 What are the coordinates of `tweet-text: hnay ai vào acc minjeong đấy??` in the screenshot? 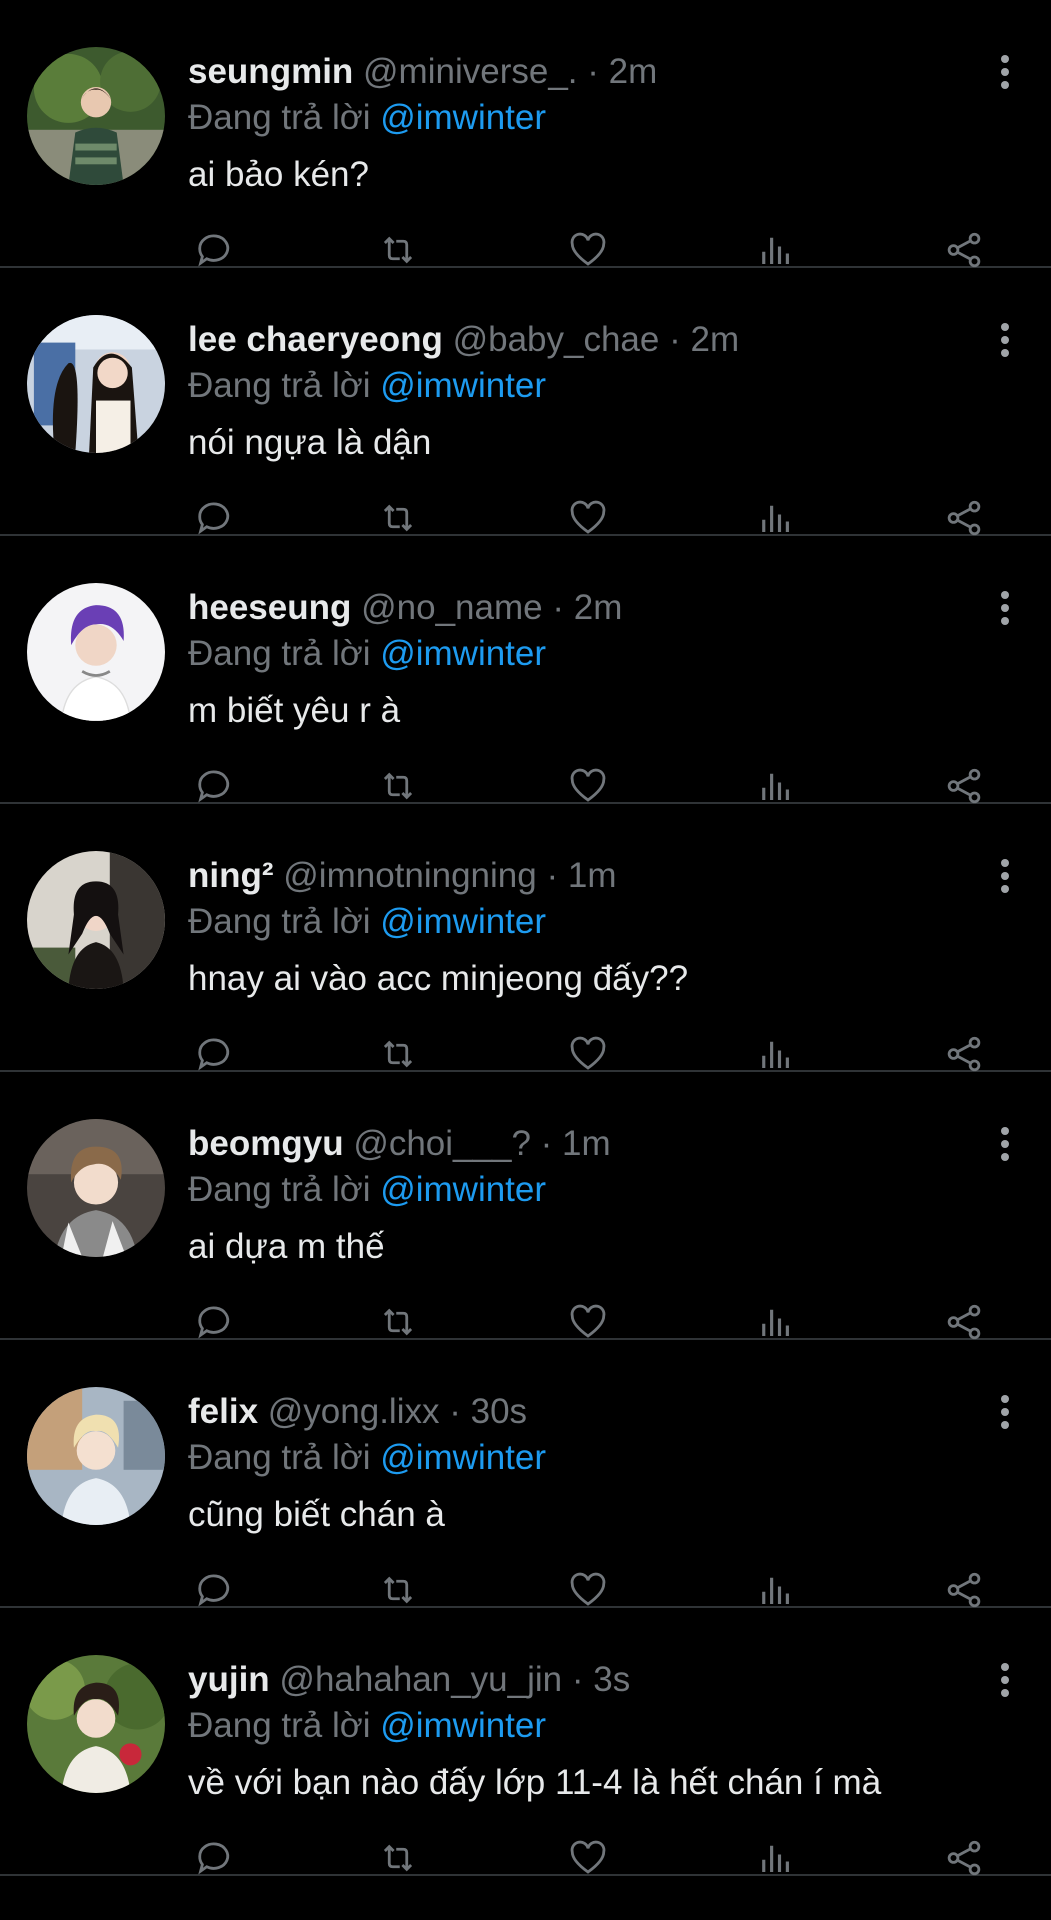 It's located at (438, 978).